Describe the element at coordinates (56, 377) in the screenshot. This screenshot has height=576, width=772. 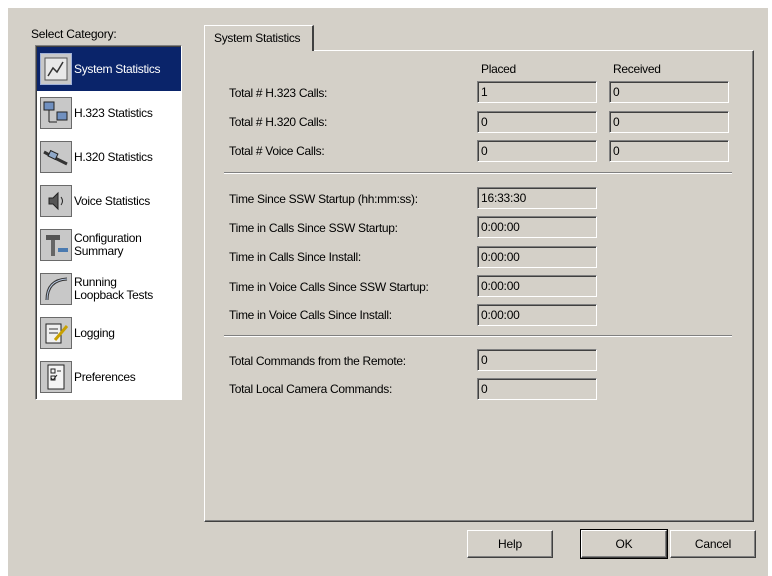
I see `checklist-icon` at that location.